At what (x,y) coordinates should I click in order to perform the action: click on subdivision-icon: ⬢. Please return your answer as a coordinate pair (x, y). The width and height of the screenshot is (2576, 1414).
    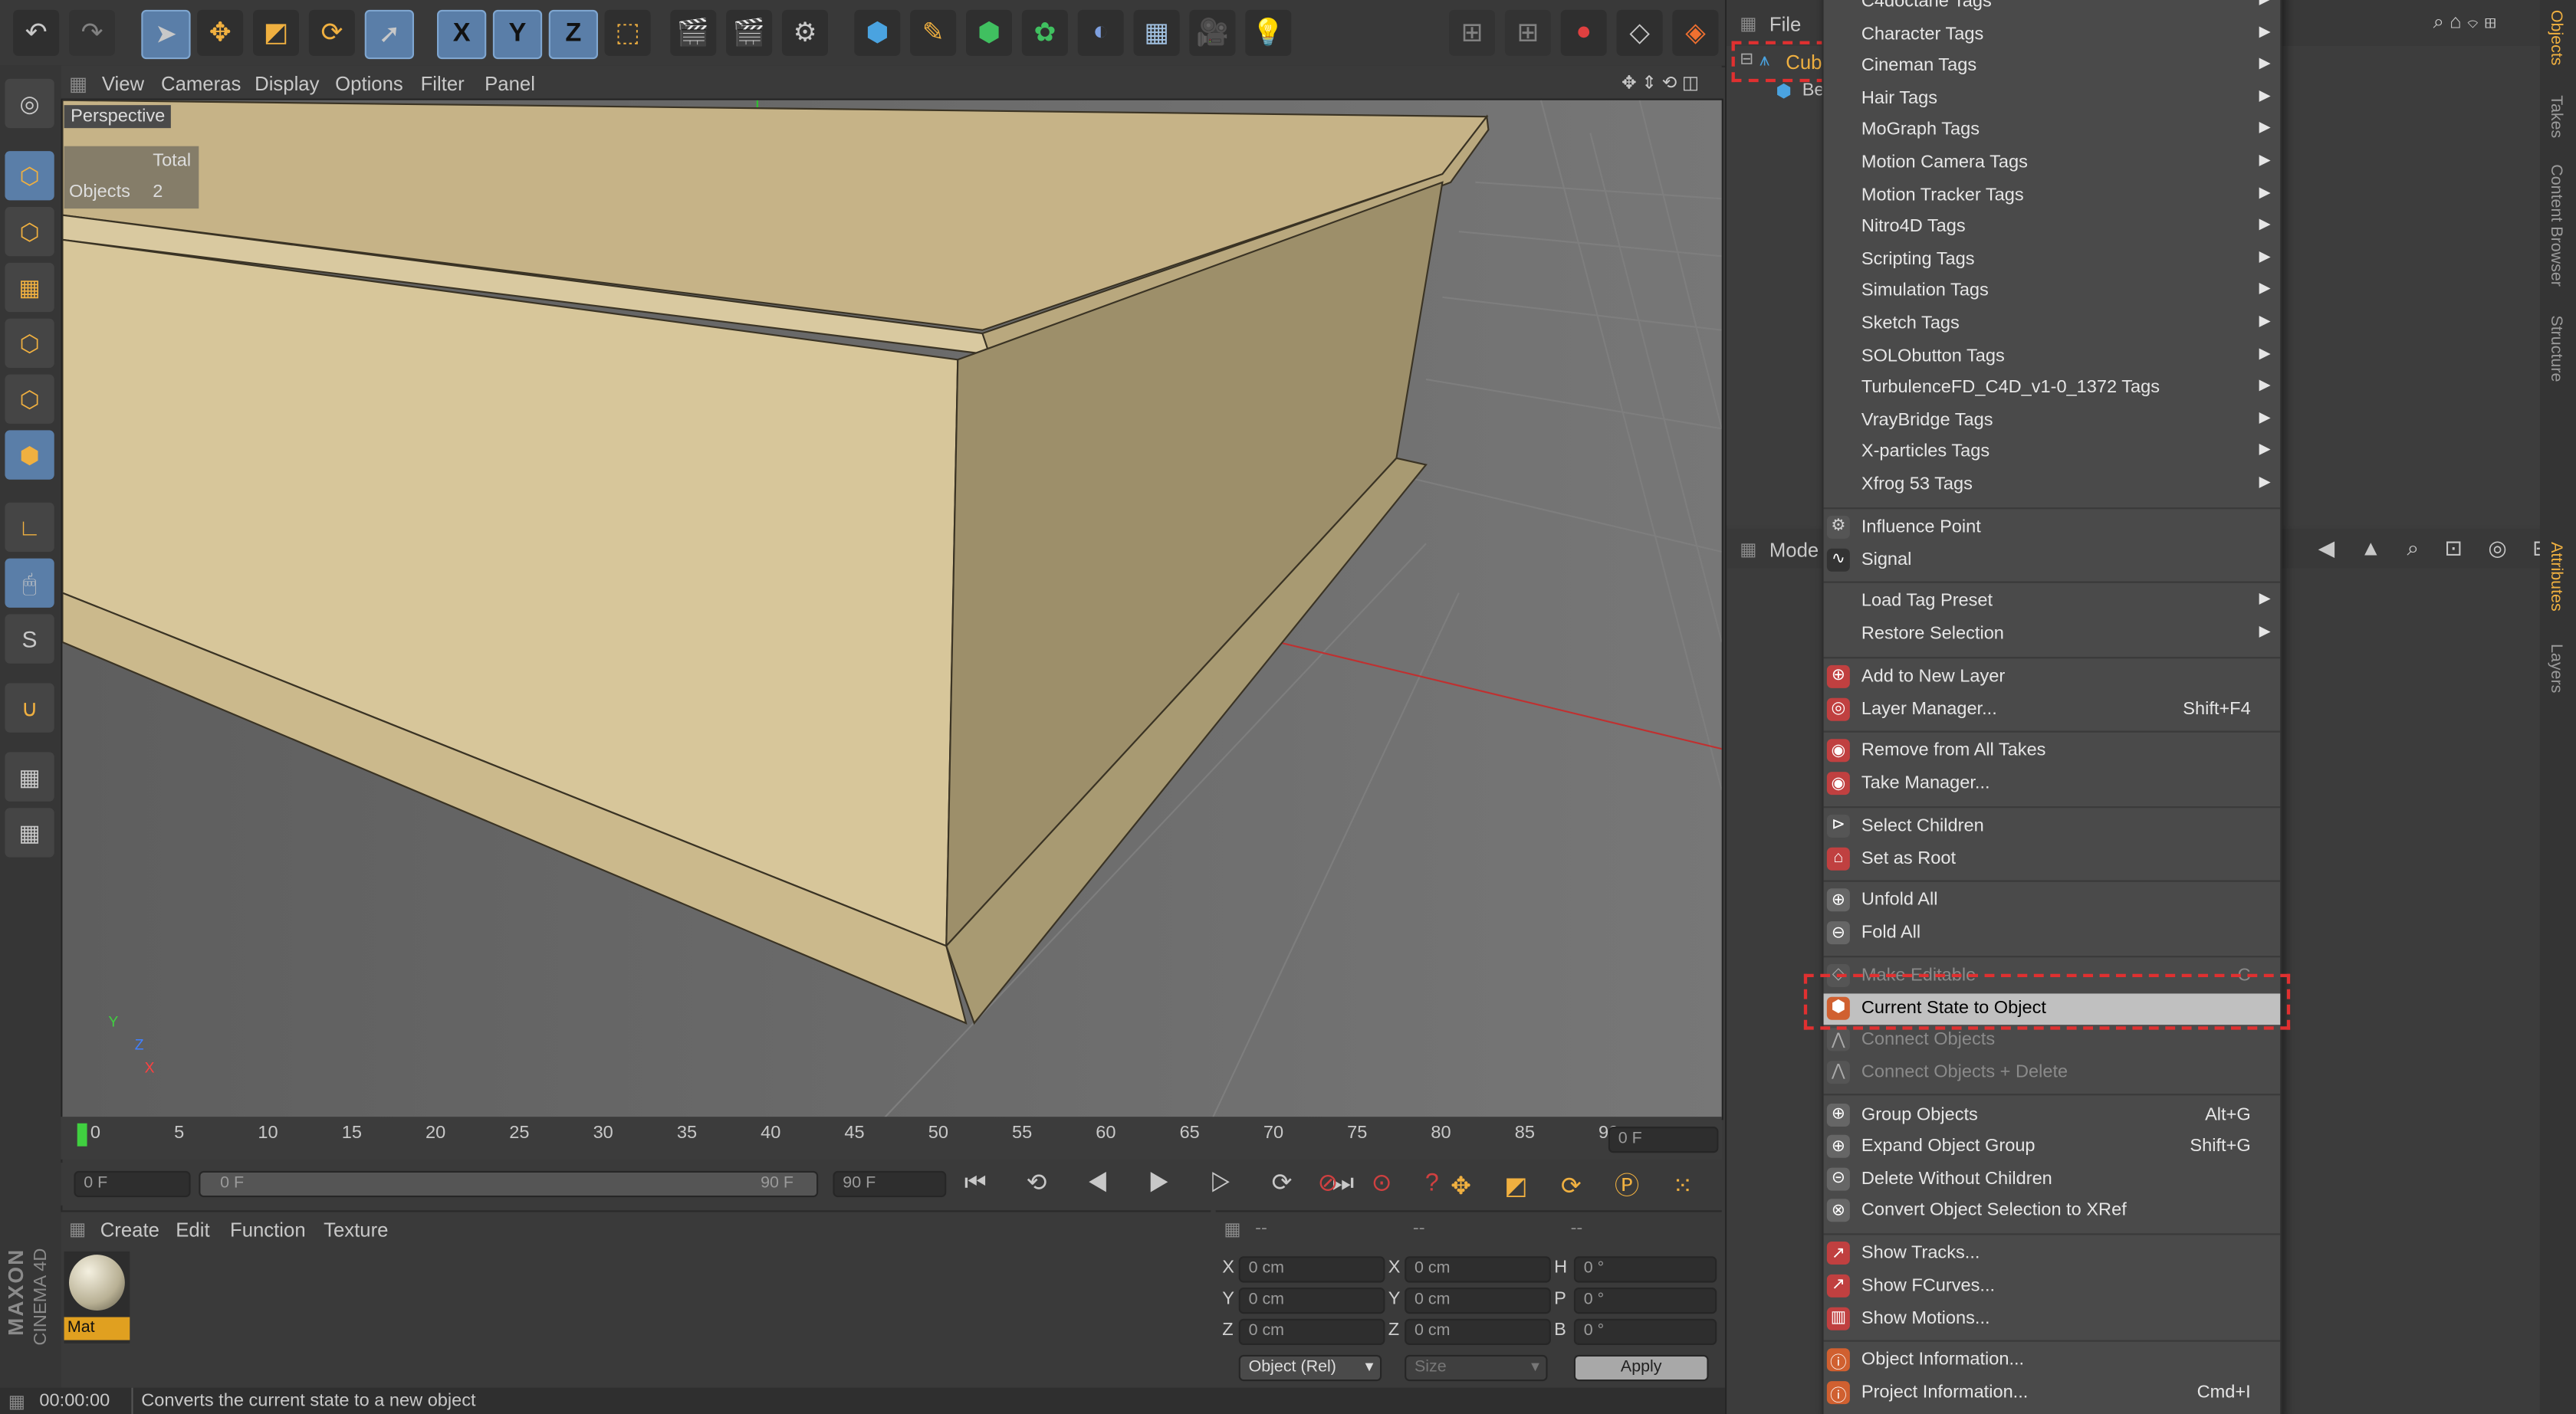
    Looking at the image, I should click on (989, 32).